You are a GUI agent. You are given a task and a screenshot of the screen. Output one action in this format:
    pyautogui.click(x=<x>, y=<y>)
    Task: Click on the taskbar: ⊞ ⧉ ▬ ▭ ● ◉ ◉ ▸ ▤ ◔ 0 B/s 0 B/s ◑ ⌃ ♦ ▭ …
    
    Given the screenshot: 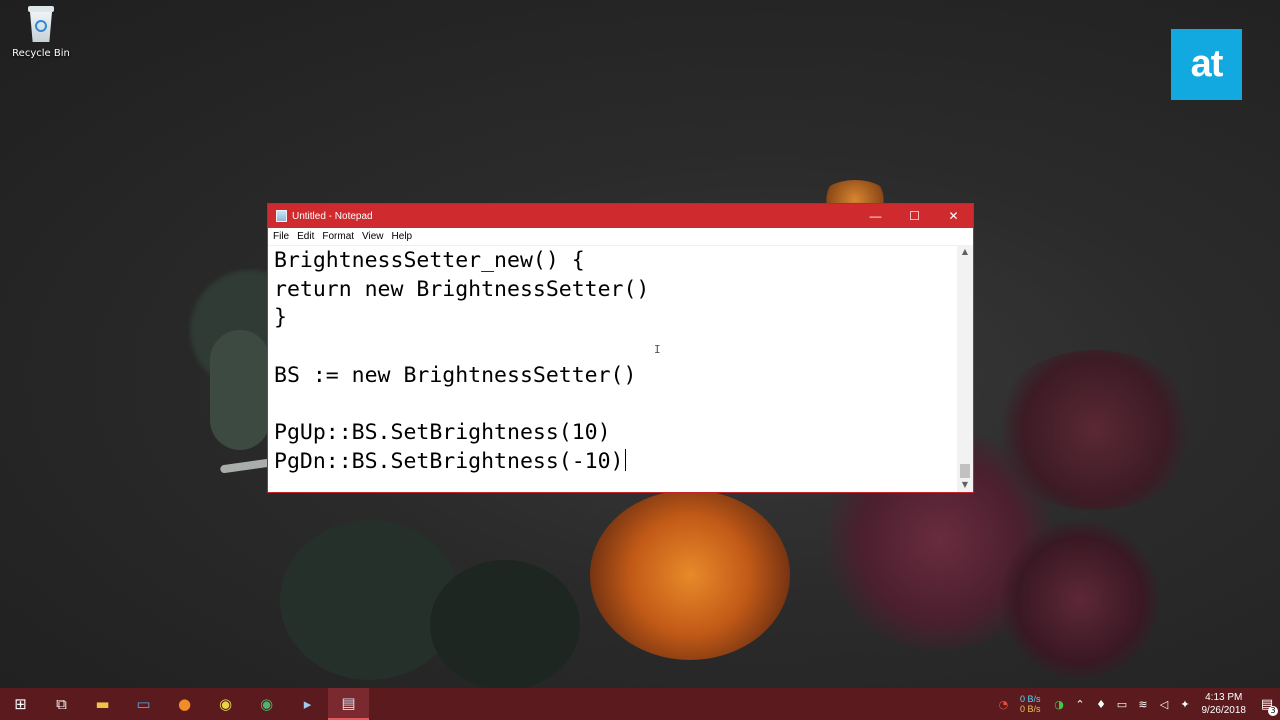 What is the action you would take?
    pyautogui.click(x=640, y=704)
    